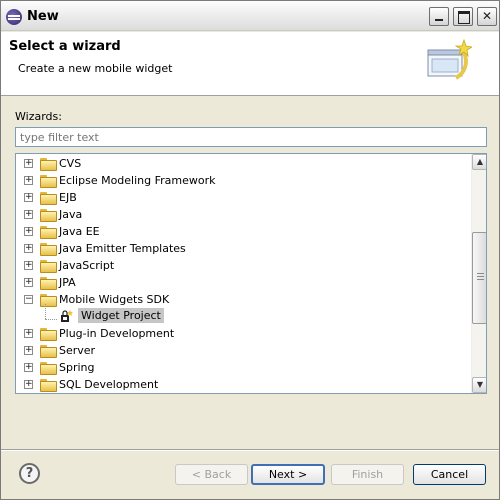 This screenshot has width=500, height=500. I want to click on maximize-icon, so click(463, 16).